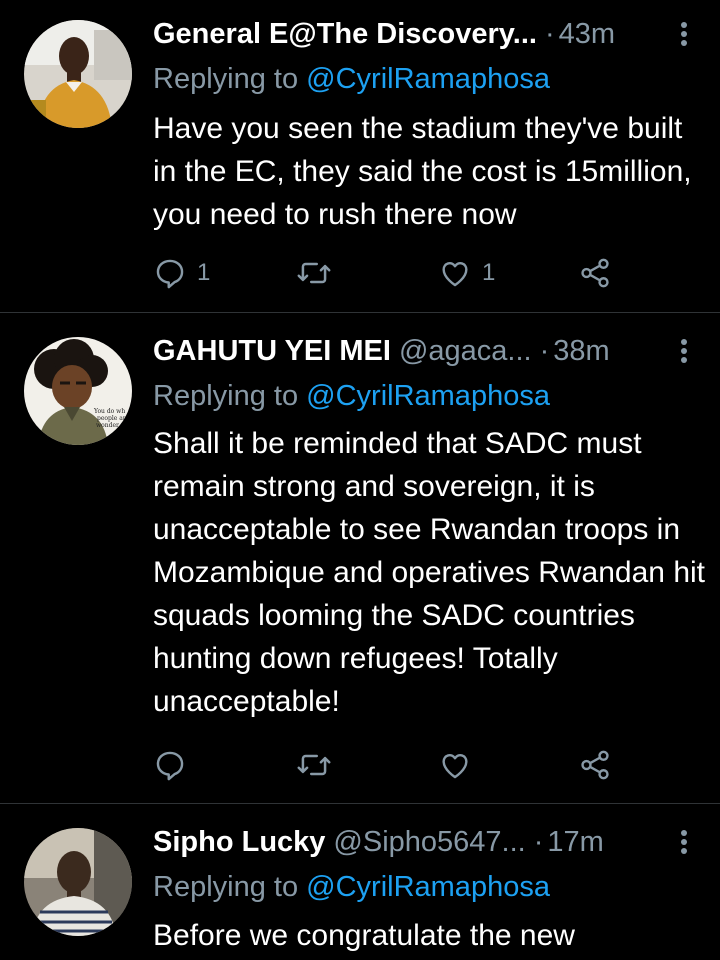 This screenshot has height=960, width=720. What do you see at coordinates (587, 34) in the screenshot?
I see `timestamp: 43m` at bounding box center [587, 34].